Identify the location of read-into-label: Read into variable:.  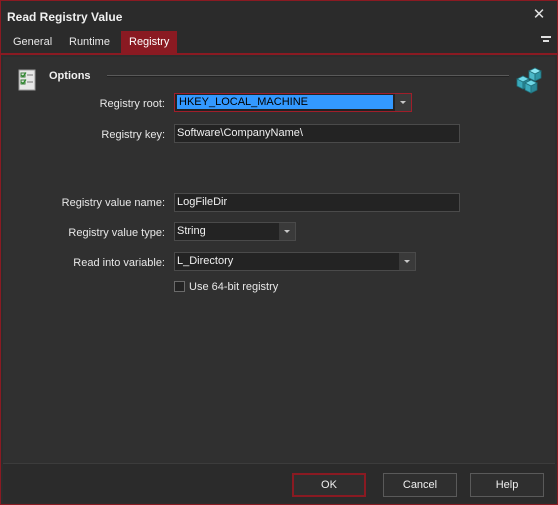
(119, 263).